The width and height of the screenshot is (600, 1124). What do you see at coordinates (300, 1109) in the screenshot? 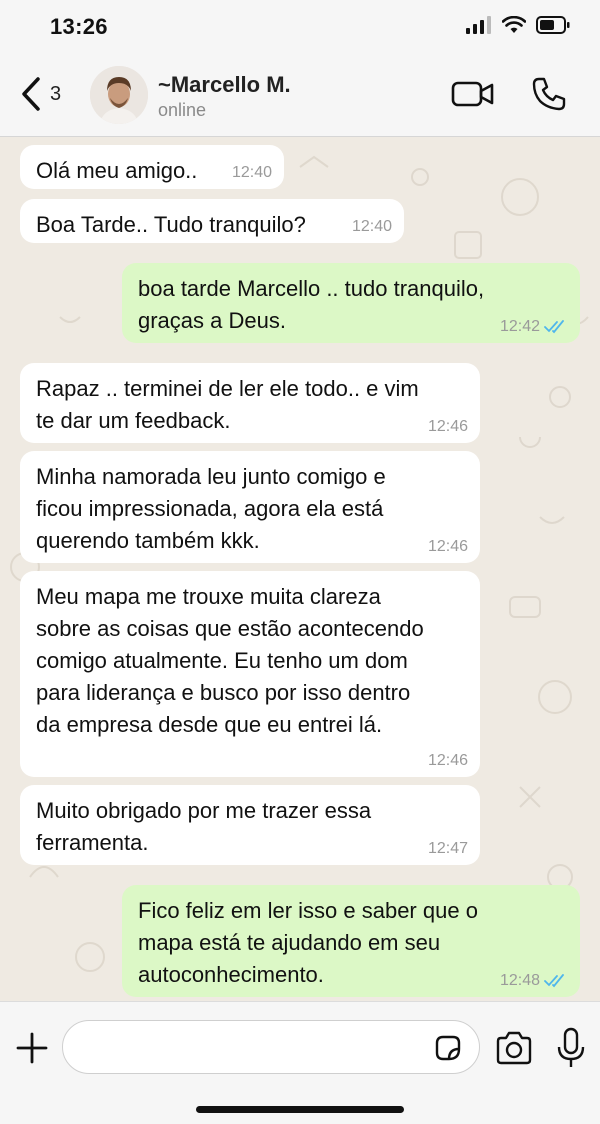
I see `home-indicator` at bounding box center [300, 1109].